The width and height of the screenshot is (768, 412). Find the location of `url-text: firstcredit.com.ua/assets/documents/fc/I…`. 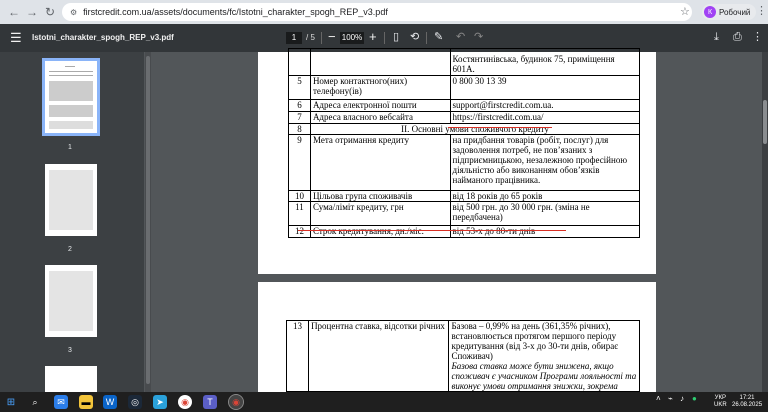

url-text: firstcredit.com.ua/assets/documents/fc/I… is located at coordinates (235, 12).